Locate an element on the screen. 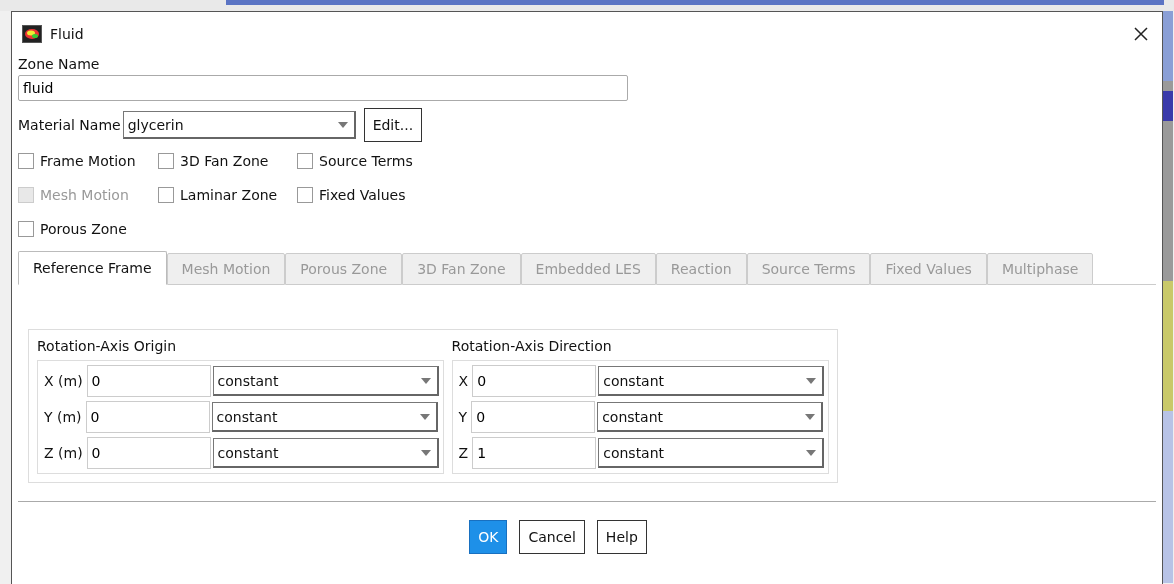 Image resolution: width=1174 pixels, height=584 pixels. option-checkbox: Frame Motion is located at coordinates (88, 161).